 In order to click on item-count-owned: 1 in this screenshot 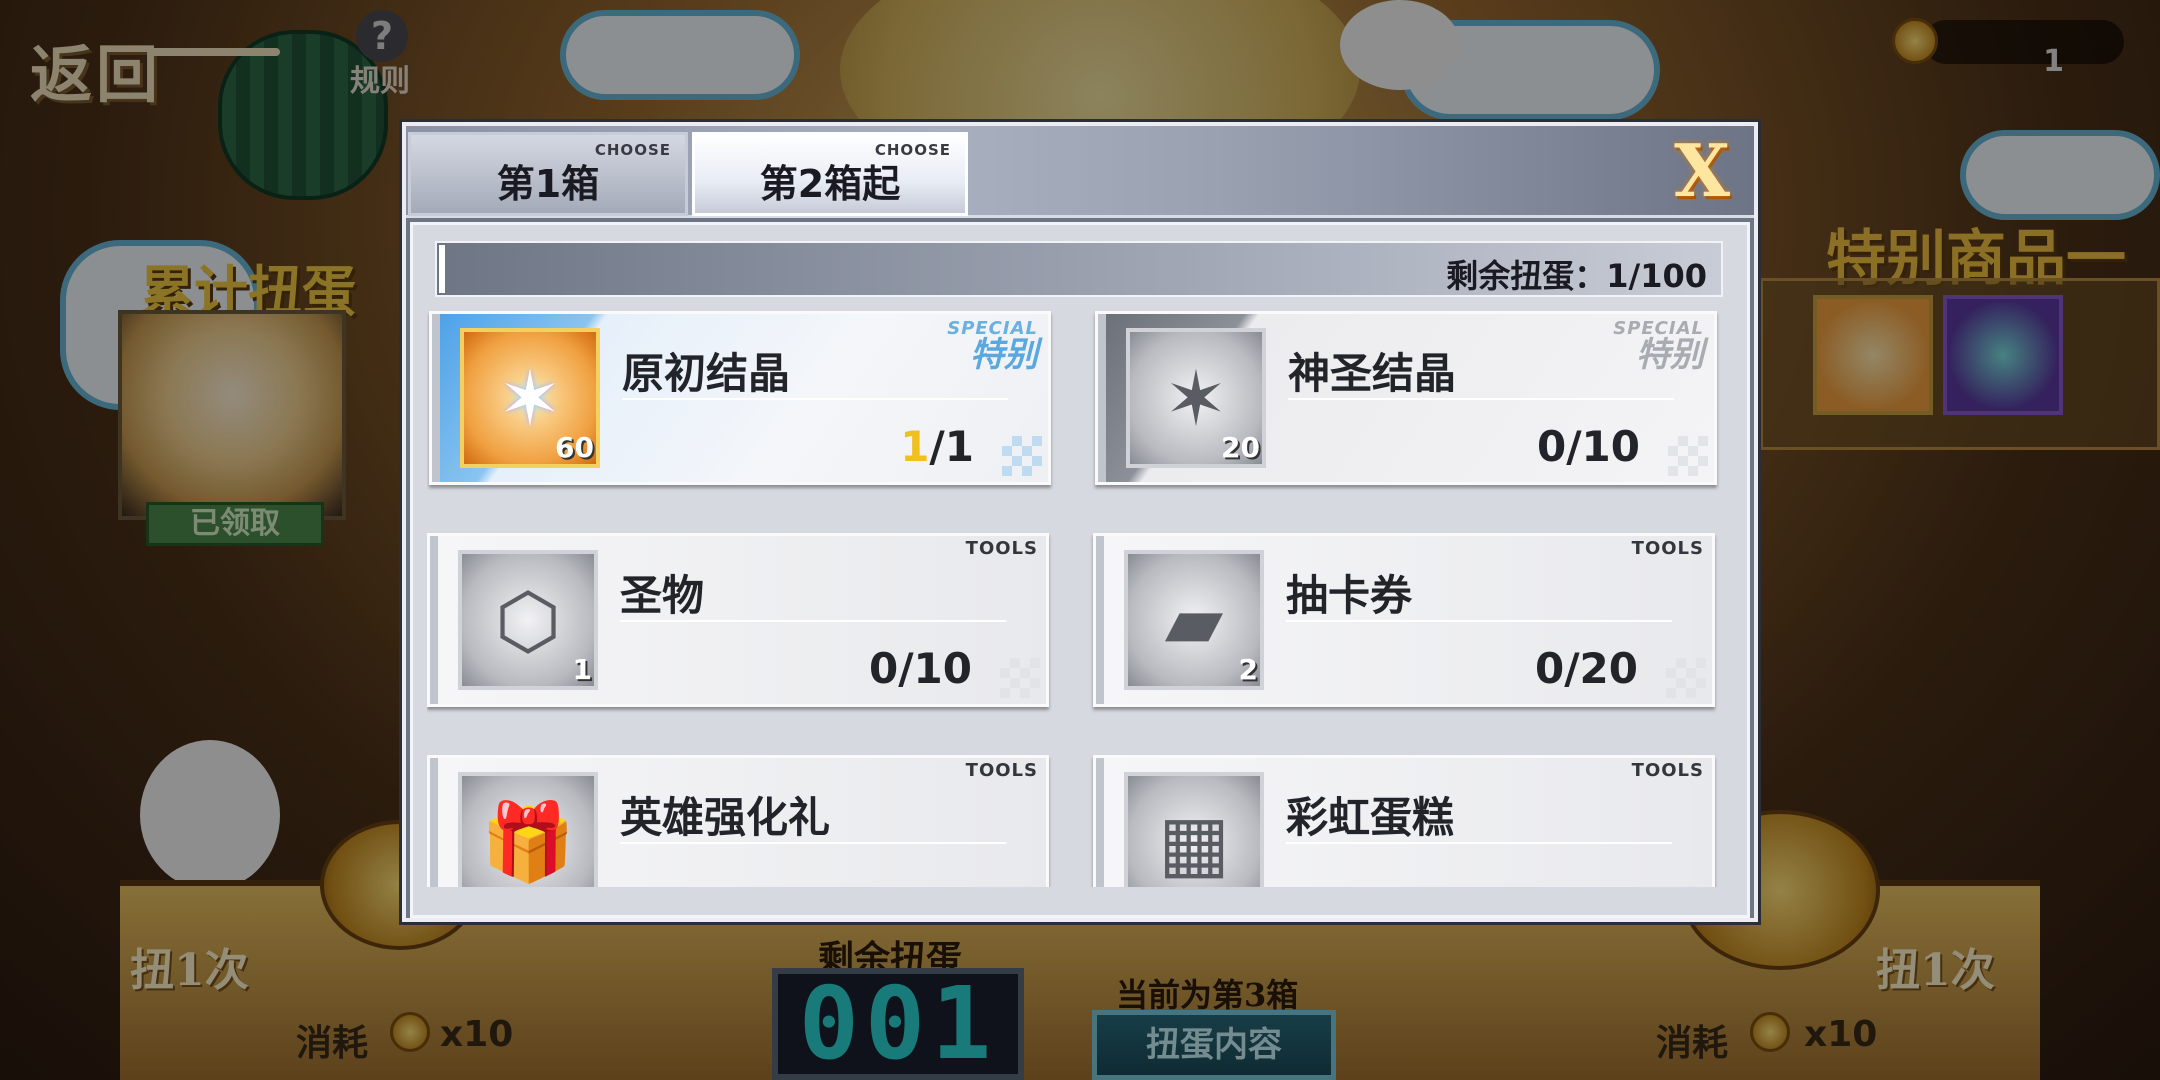, I will do `click(915, 446)`.